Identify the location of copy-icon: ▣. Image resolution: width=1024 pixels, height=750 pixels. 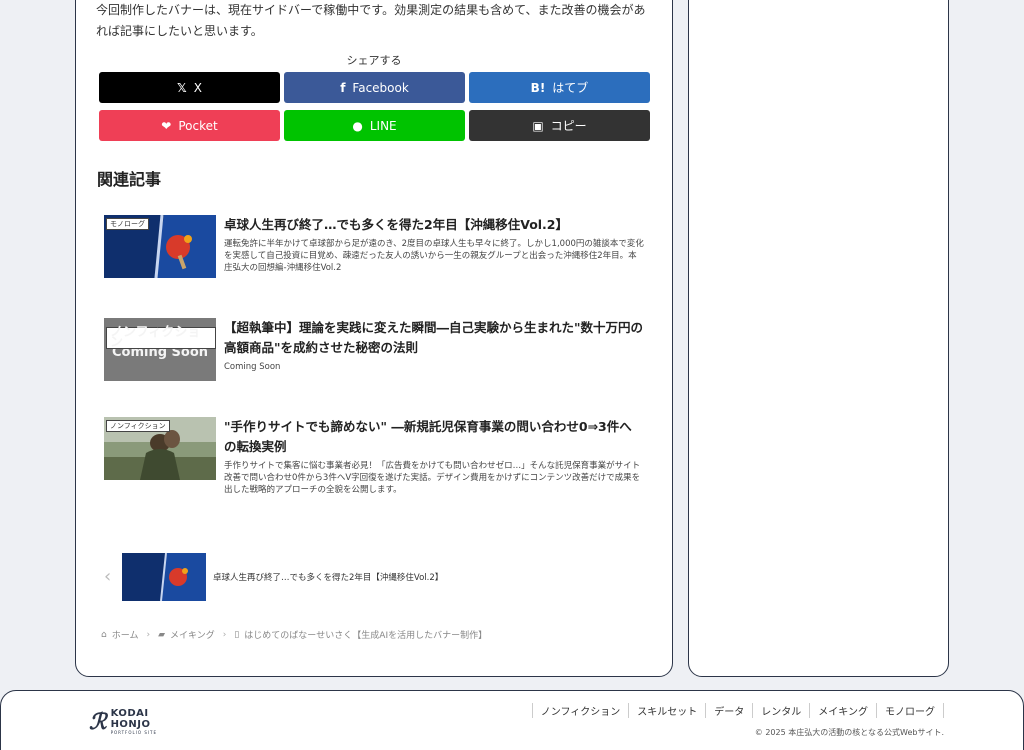
(538, 125).